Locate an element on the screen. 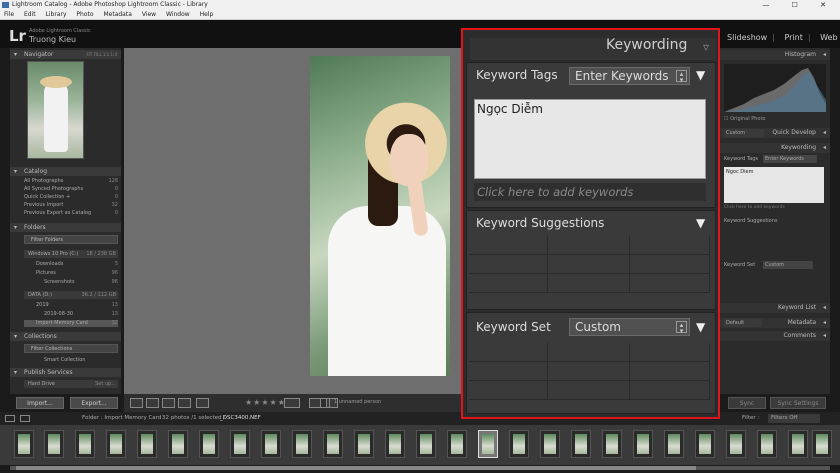 The height and width of the screenshot is (473, 840). keyword-set-select: Custom ▴ ▾ is located at coordinates (629, 327).